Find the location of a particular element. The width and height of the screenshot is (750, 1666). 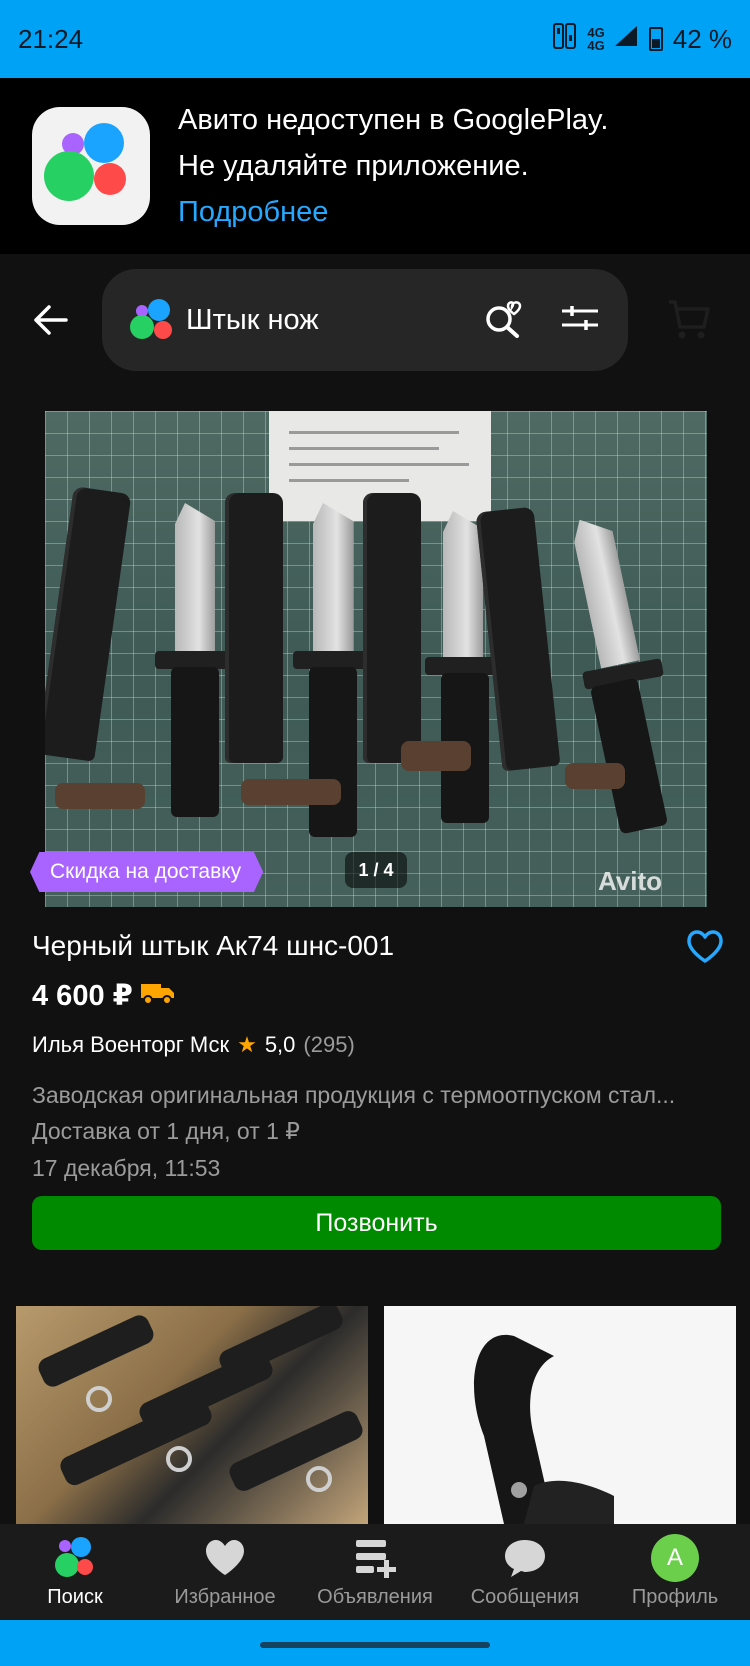

seller-rating: 5,0 is located at coordinates (280, 1044).